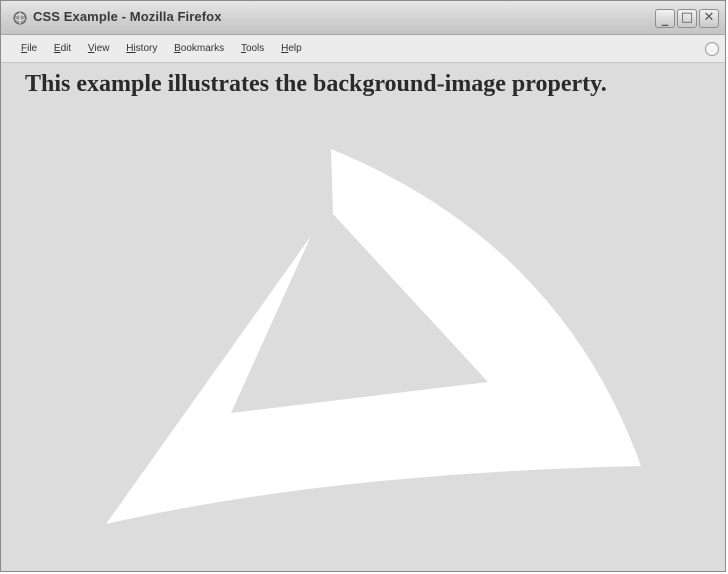  I want to click on menu-edit: Edit, so click(62, 48).